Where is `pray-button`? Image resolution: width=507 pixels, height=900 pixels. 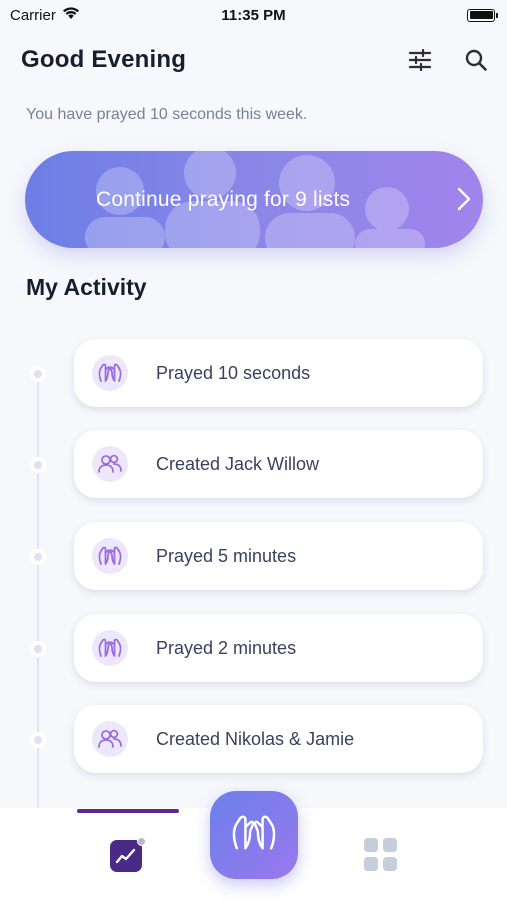
pray-button is located at coordinates (254, 835).